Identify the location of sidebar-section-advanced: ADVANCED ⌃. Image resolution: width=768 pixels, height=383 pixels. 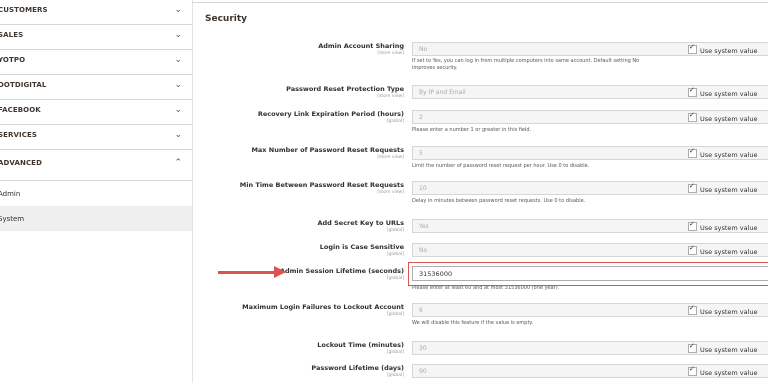
(96, 165).